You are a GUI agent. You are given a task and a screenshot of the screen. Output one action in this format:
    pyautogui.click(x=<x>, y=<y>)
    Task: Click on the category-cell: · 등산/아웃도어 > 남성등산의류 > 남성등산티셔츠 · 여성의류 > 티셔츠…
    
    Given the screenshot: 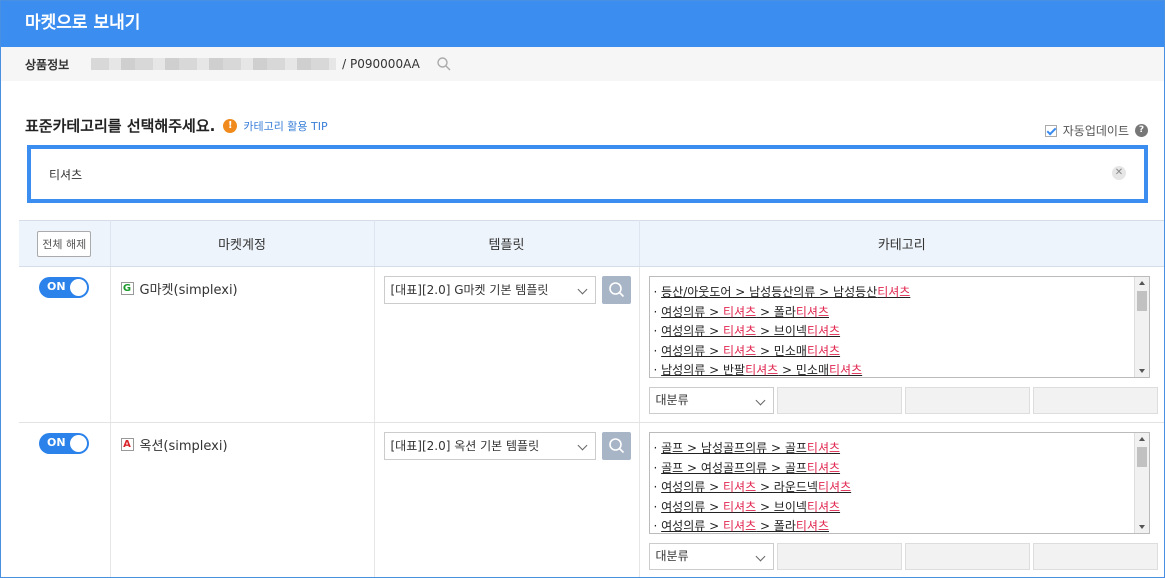 What is the action you would take?
    pyautogui.click(x=901, y=344)
    